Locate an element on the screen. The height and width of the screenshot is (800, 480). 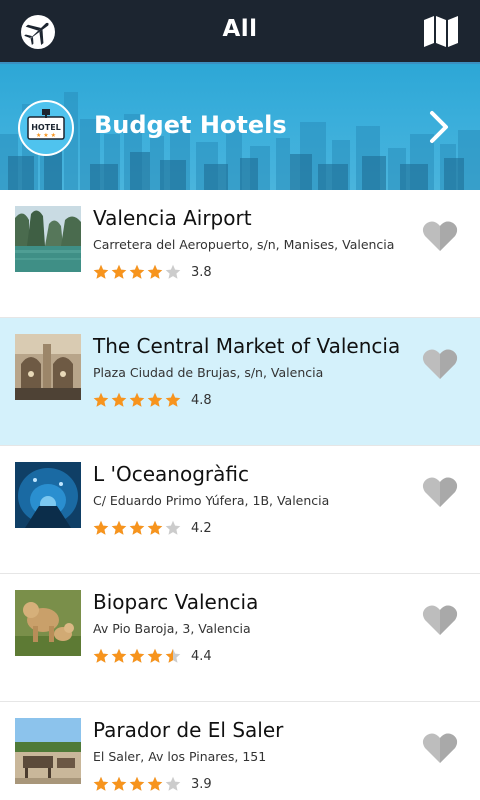
lions-photo is located at coordinates (48, 623).